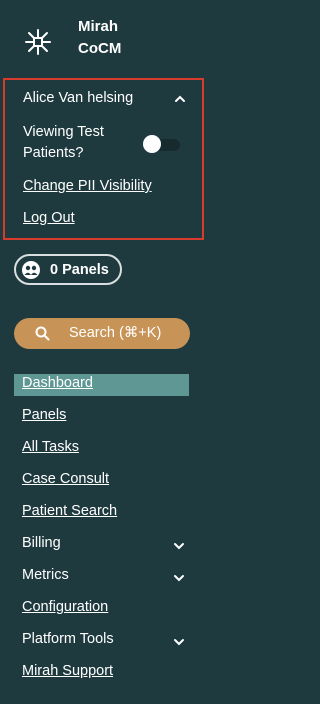 The width and height of the screenshot is (320, 704). I want to click on toggle-knob, so click(152, 144).